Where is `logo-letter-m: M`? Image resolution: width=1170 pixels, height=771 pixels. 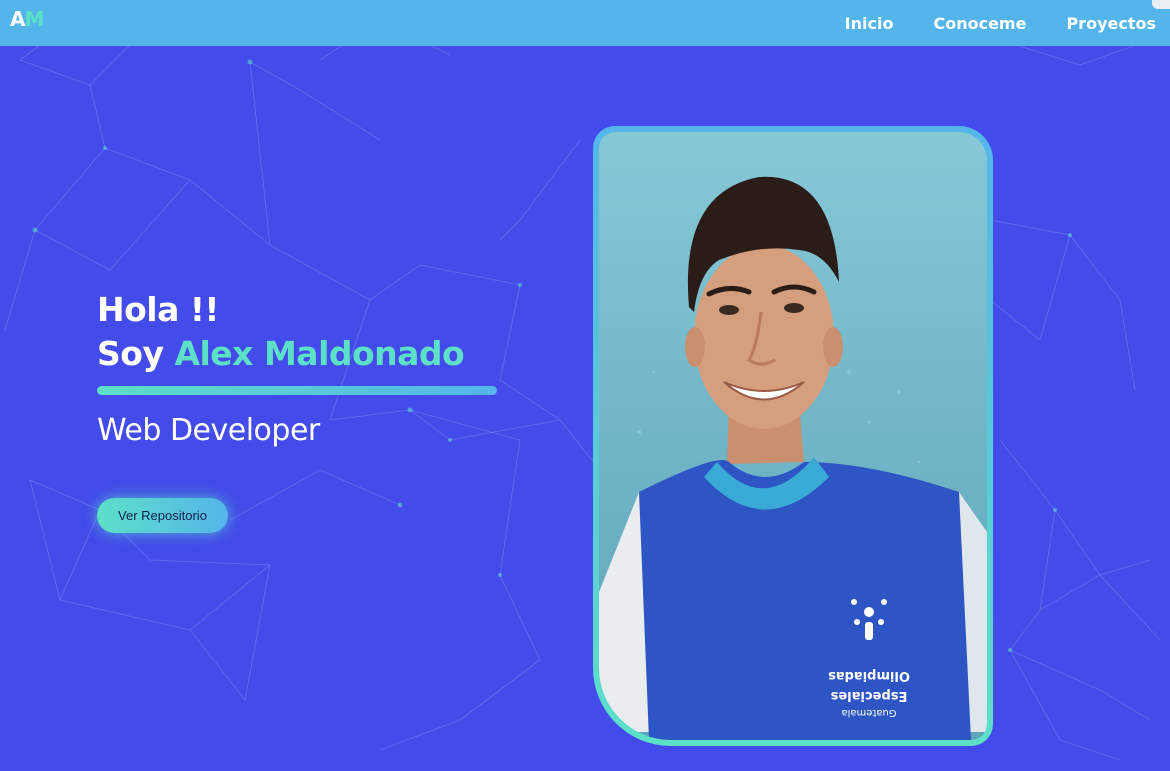
logo-letter-m: M is located at coordinates (34, 19).